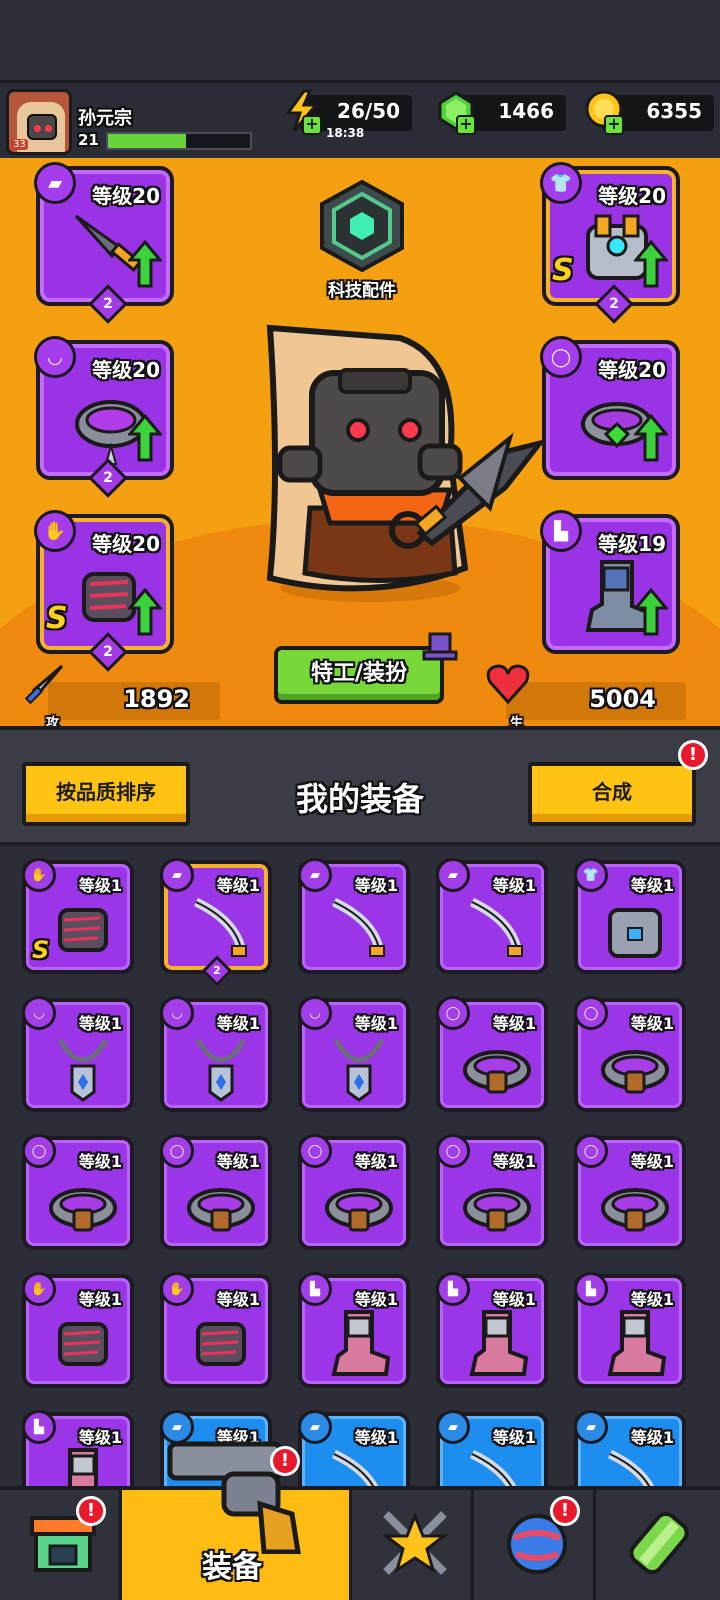 The image size is (720, 1600). Describe the element at coordinates (526, 111) in the screenshot. I see `gem-value: 1466` at that location.